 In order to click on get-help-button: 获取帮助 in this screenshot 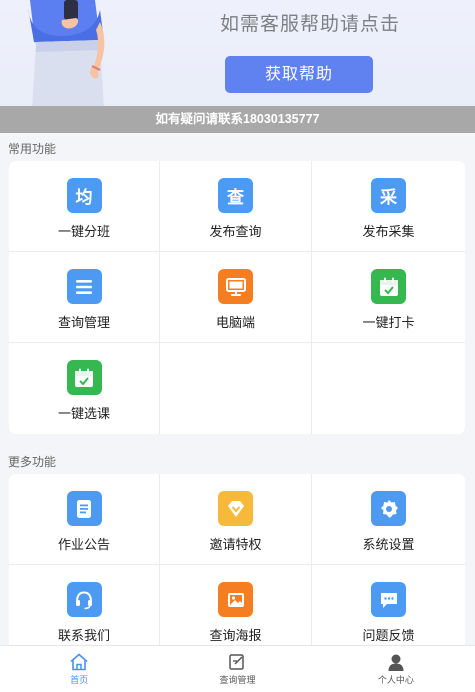, I will do `click(299, 74)`.